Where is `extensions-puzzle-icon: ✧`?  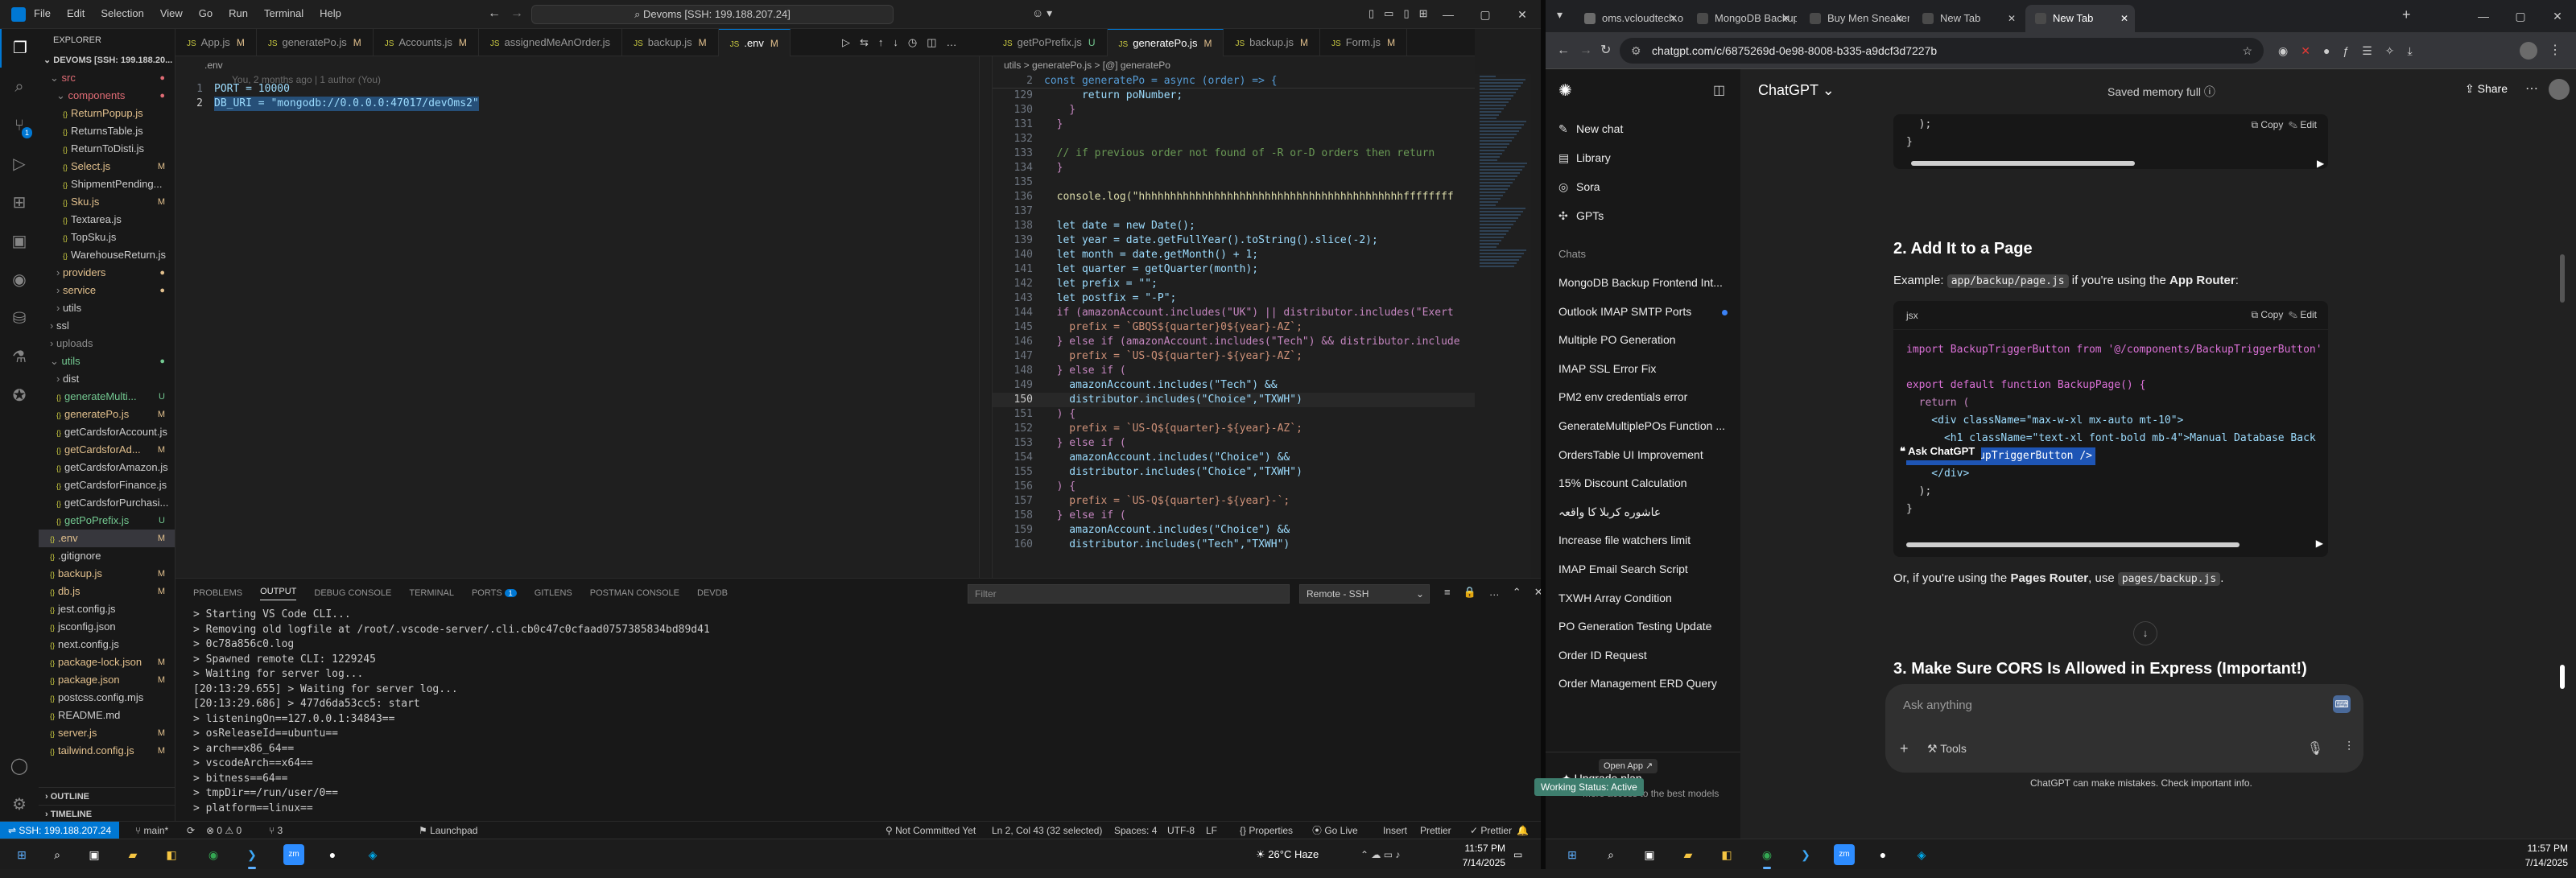
extensions-puzzle-icon: ✧ is located at coordinates (2390, 50).